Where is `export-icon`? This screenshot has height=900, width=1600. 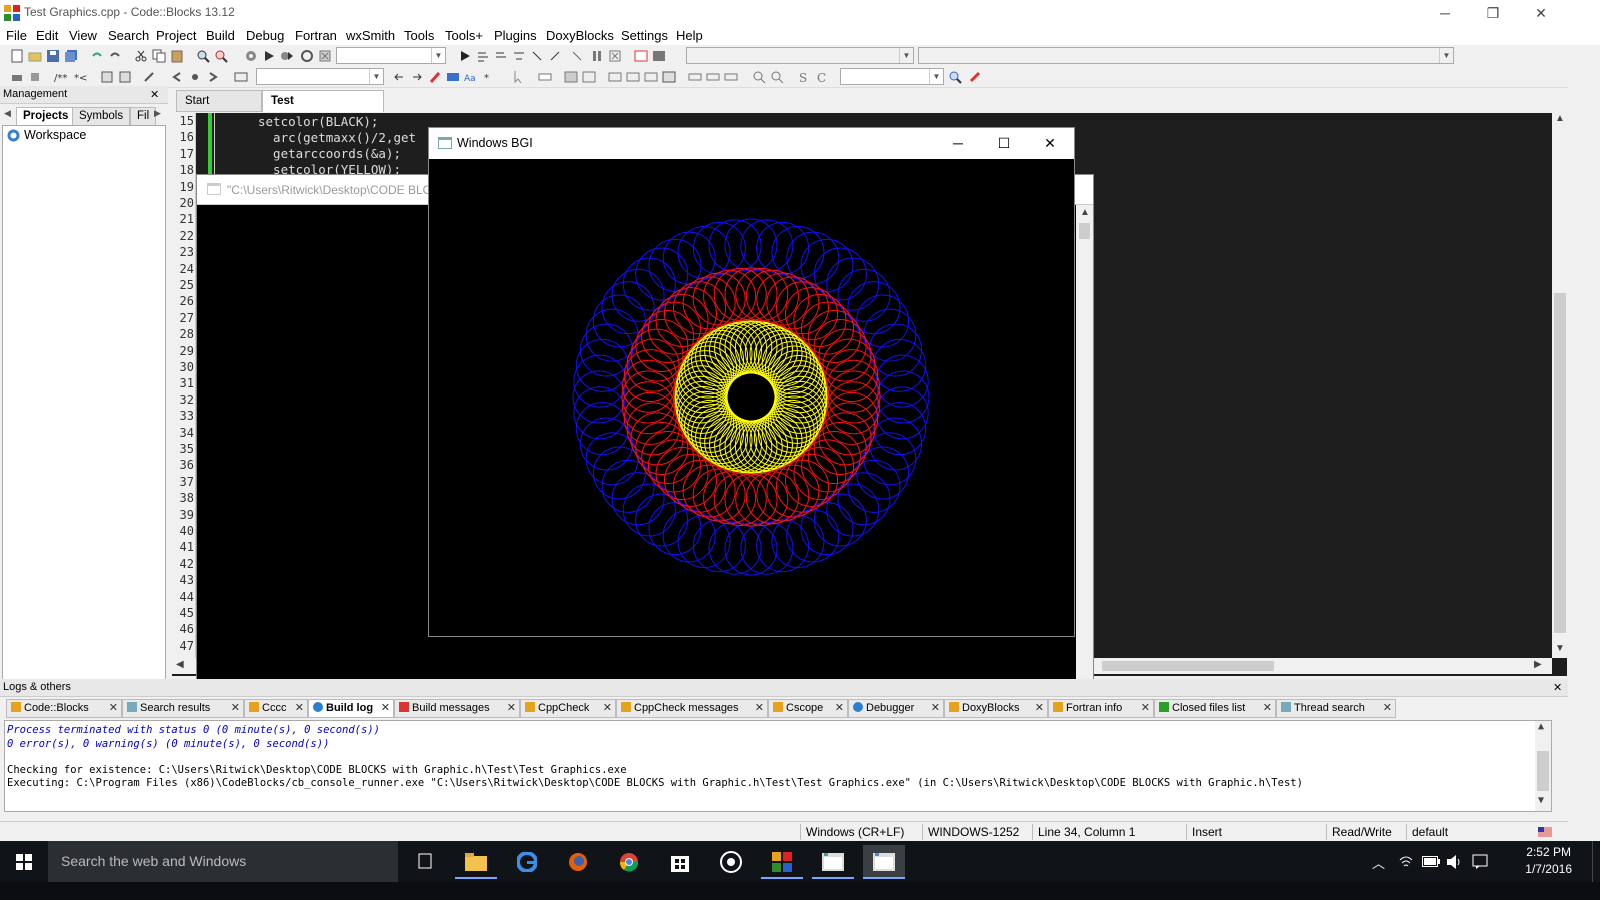
export-icon is located at coordinates (35, 77).